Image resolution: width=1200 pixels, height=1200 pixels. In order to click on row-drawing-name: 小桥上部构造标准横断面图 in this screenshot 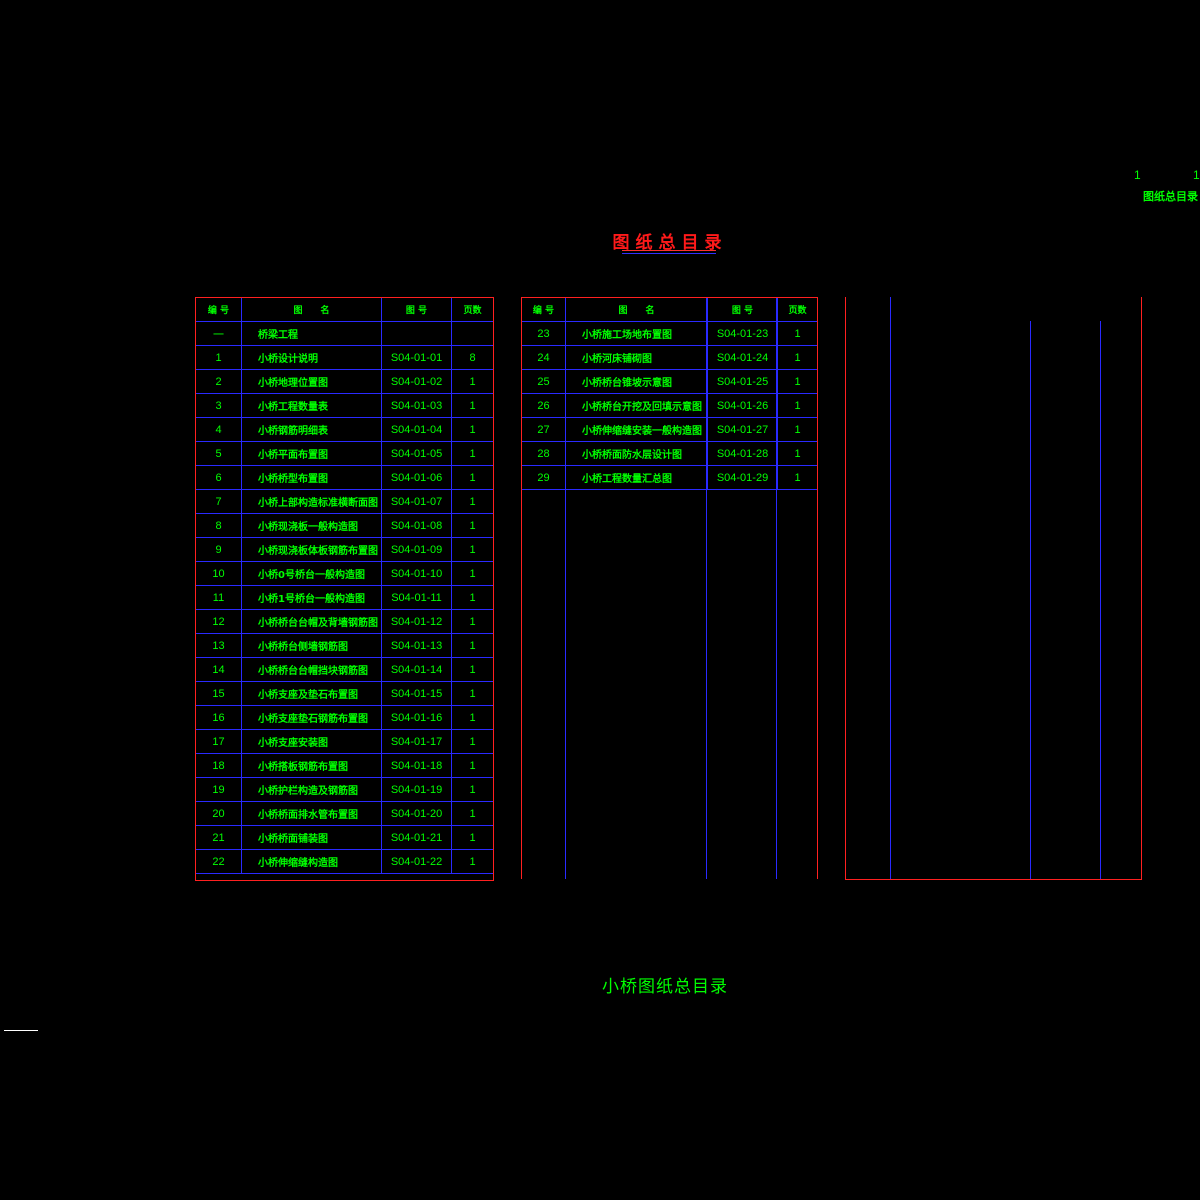, I will do `click(311, 501)`.